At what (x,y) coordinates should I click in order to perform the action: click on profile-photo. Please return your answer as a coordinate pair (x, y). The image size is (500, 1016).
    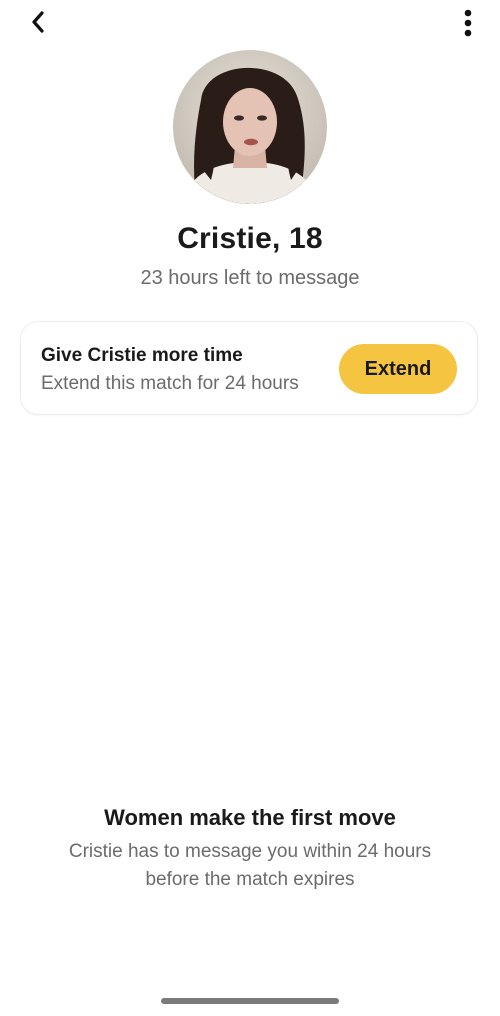
    Looking at the image, I should click on (250, 127).